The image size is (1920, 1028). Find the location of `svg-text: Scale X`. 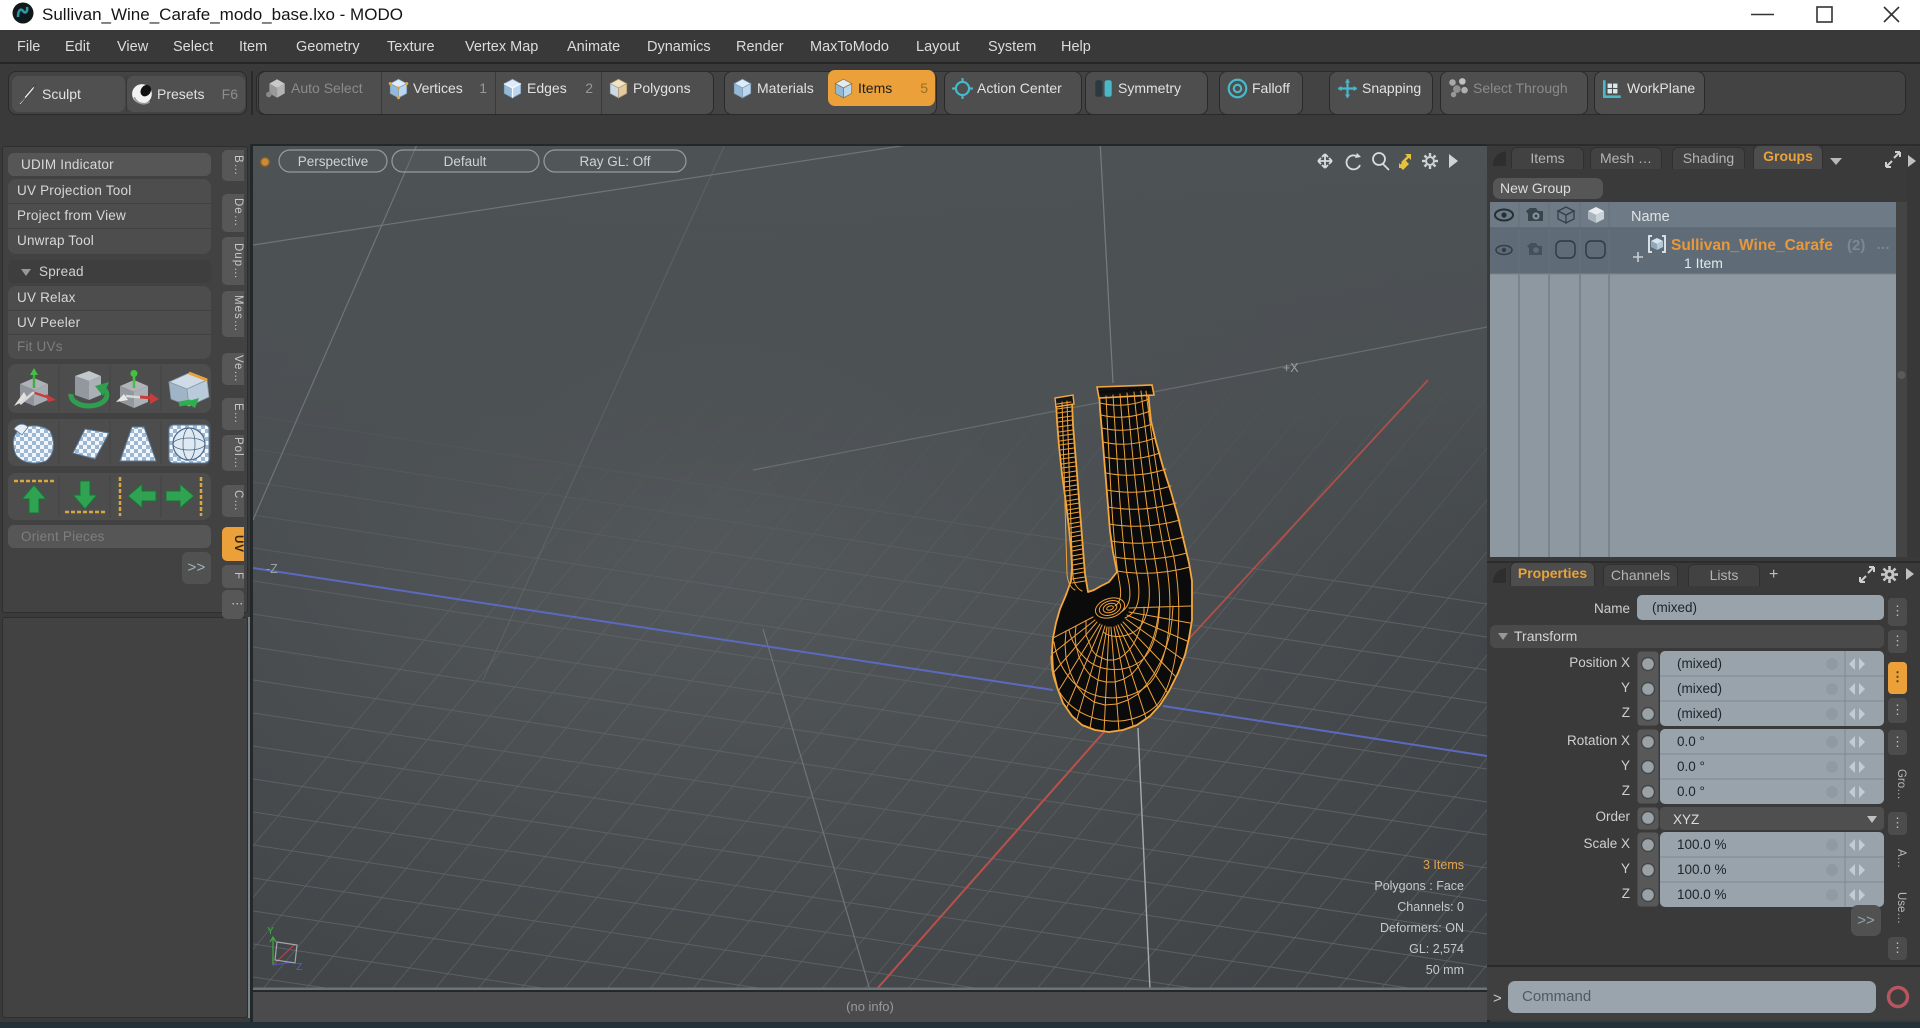

svg-text: Scale X is located at coordinates (1606, 843).